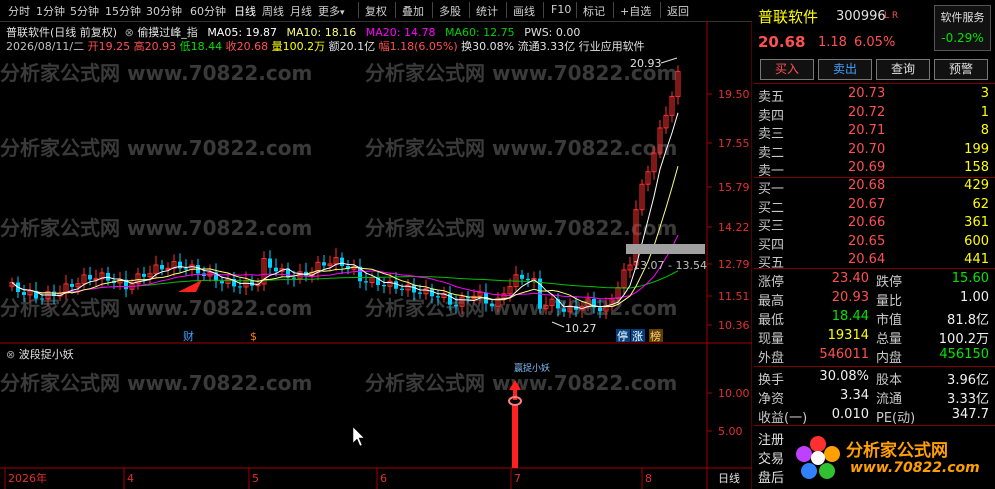 The width and height of the screenshot is (995, 489). Describe the element at coordinates (561, 9) in the screenshot. I see `f10-button: F10` at that location.